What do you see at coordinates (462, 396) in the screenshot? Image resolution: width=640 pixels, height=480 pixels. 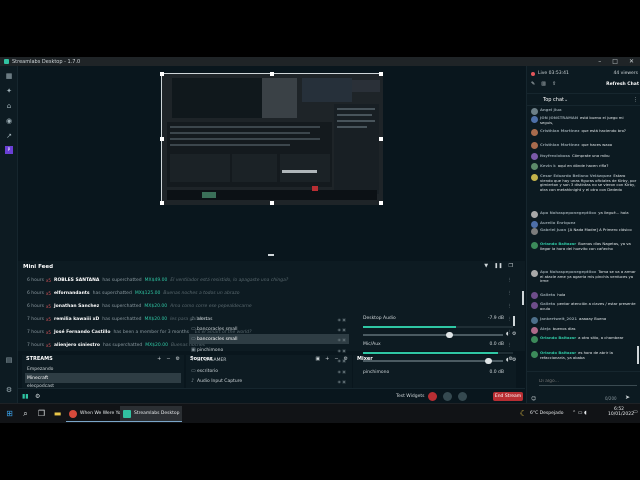 I see `studio-mode-button` at bounding box center [462, 396].